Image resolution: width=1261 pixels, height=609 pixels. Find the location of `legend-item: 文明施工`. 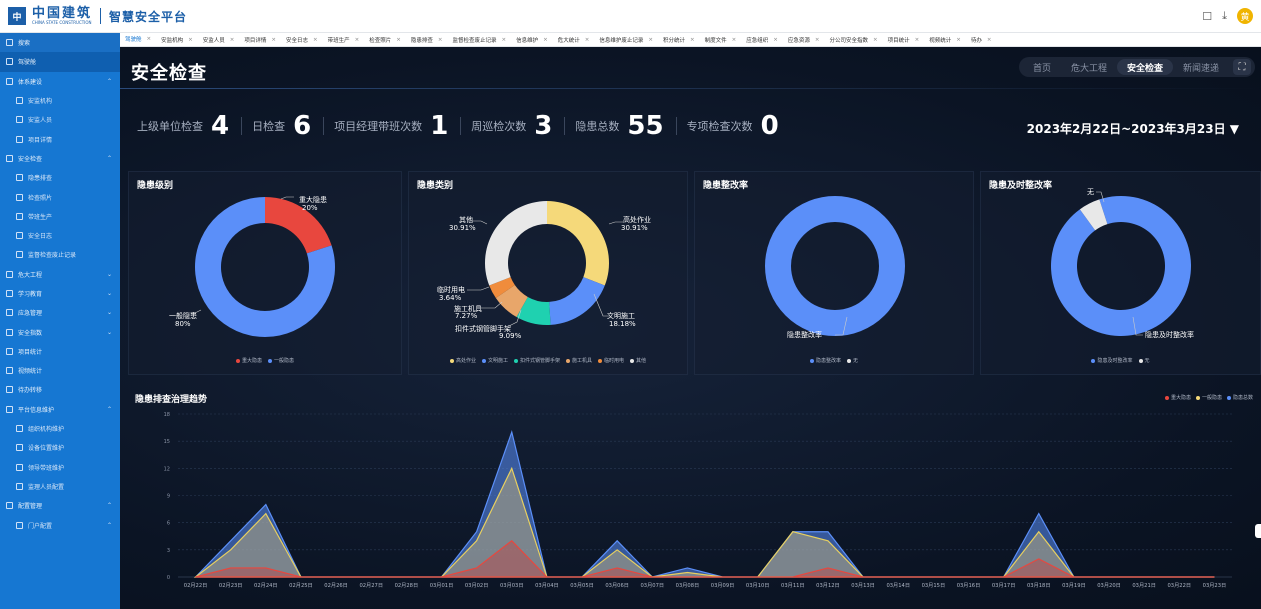

legend-item: 文明施工 is located at coordinates (494, 360).